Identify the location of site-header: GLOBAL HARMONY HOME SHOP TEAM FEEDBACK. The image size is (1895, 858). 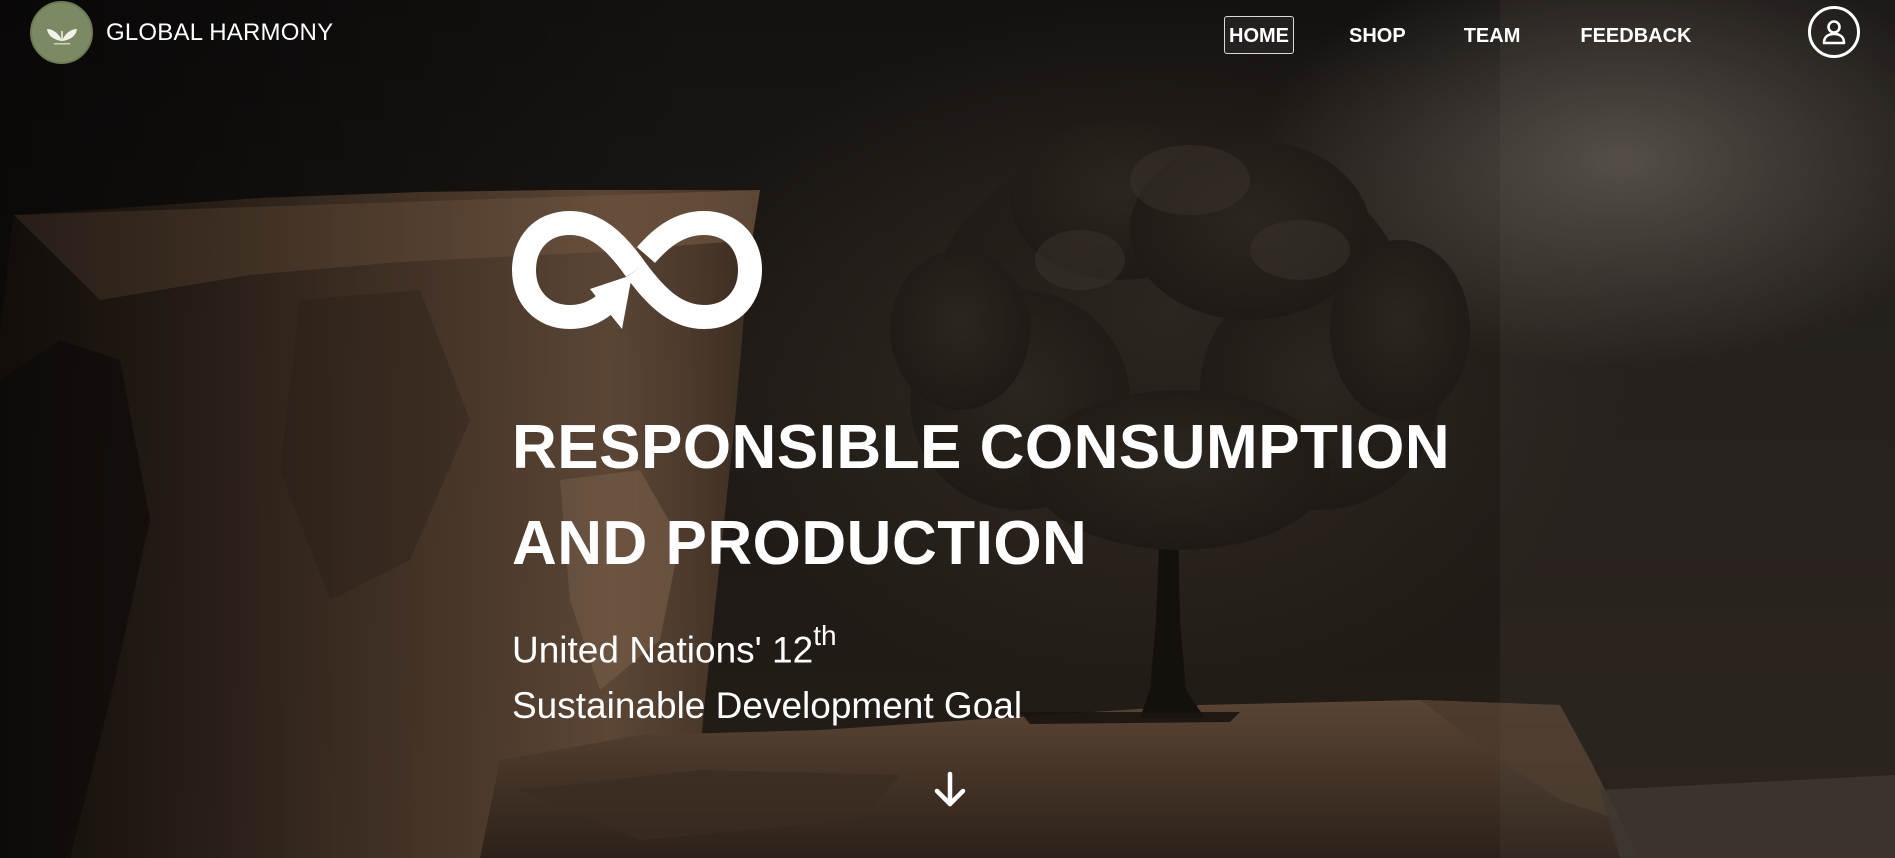
(947, 33).